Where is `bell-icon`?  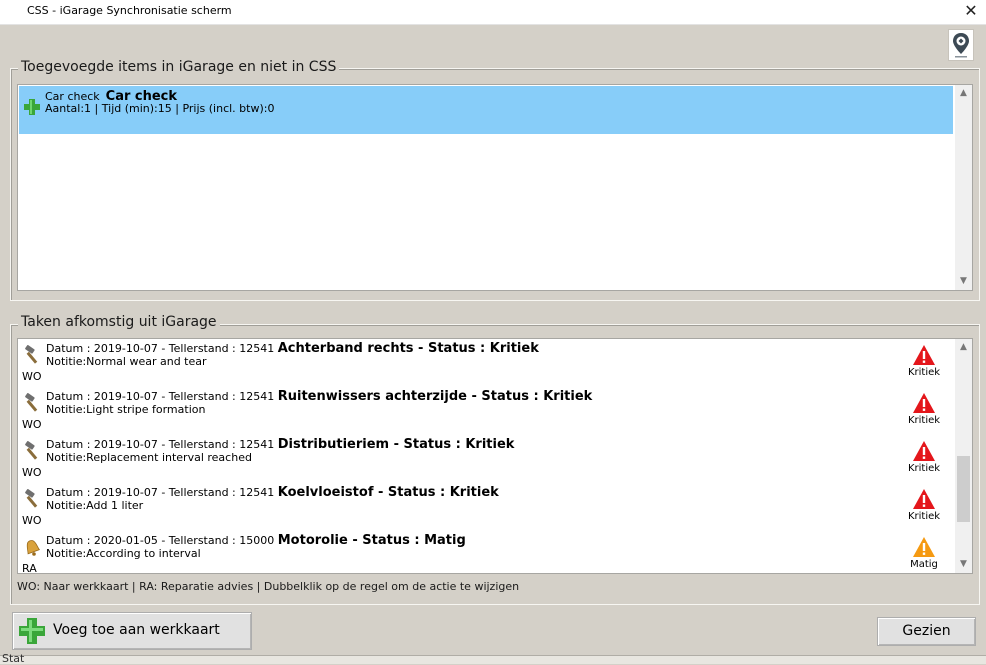 bell-icon is located at coordinates (33, 548).